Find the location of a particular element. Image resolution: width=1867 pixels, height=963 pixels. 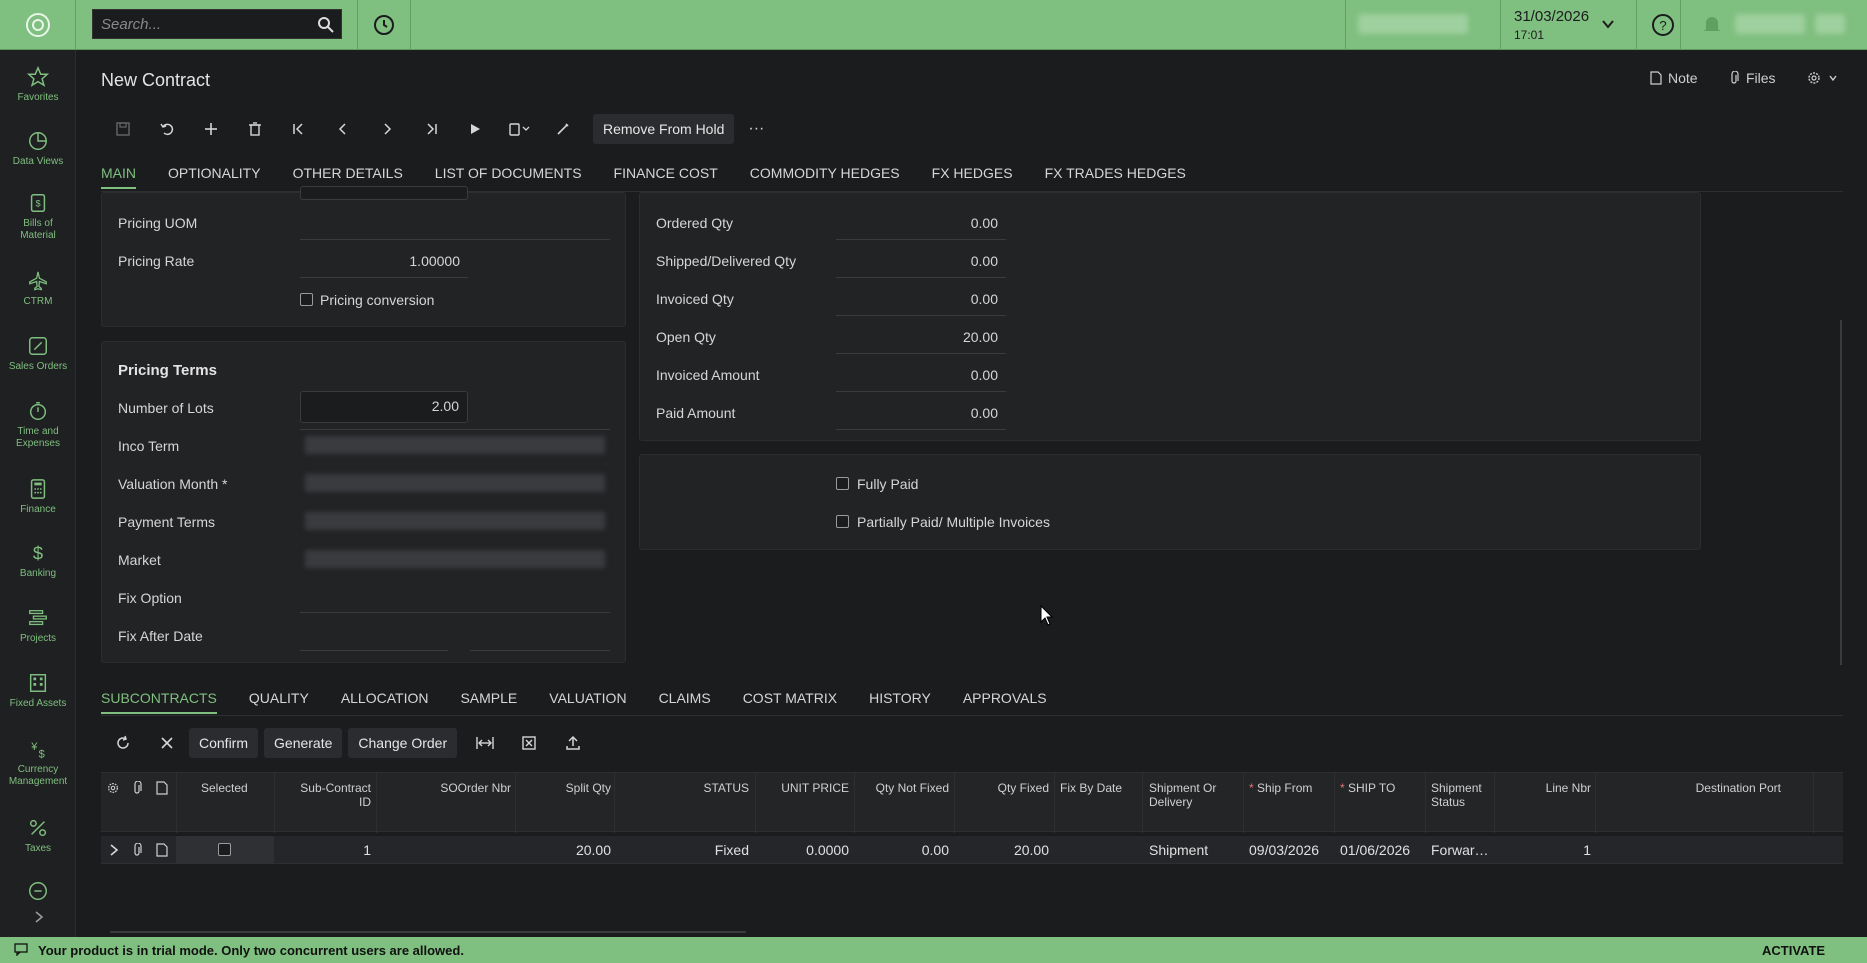

sidebar-item-finance: Finance is located at coordinates (38, 497).